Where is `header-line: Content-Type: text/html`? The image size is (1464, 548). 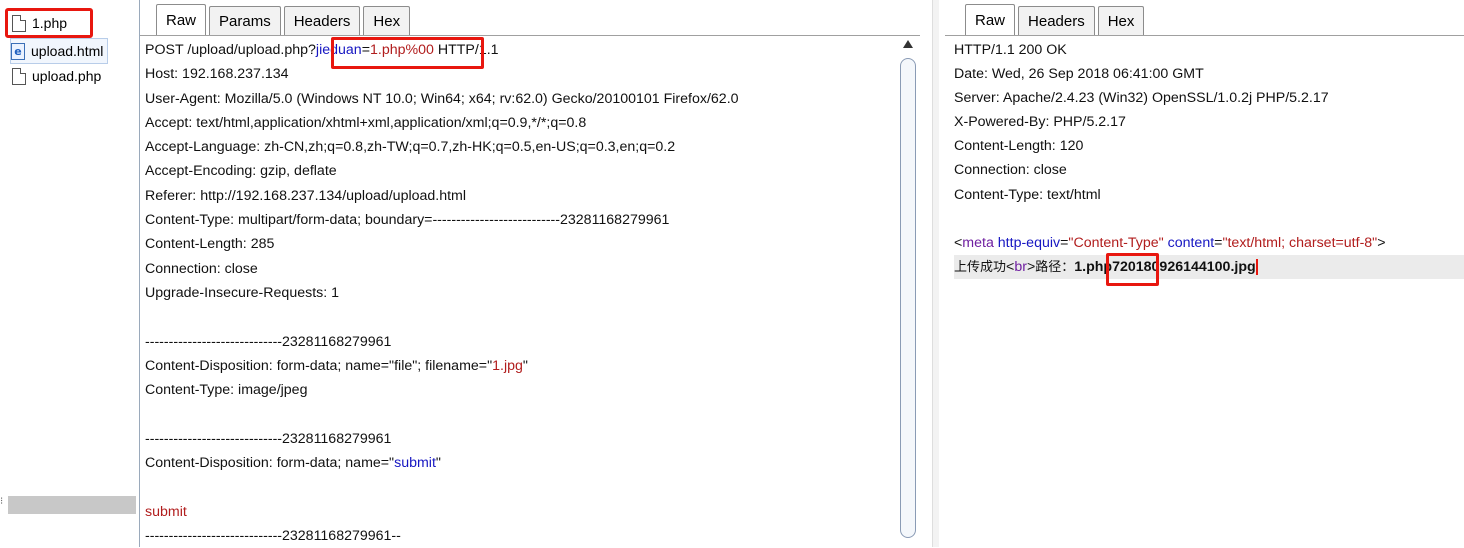 header-line: Content-Type: text/html is located at coordinates (1027, 194).